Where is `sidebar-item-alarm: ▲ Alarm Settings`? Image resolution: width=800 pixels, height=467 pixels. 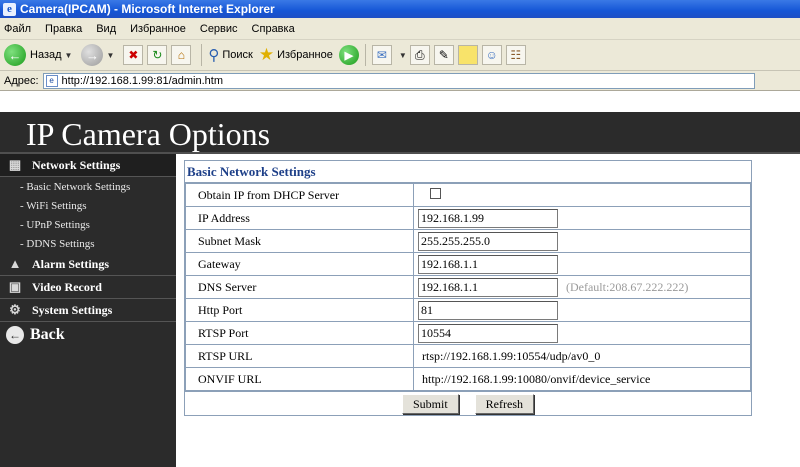
sidebar-item-alarm: ▲ Alarm Settings is located at coordinates (88, 264).